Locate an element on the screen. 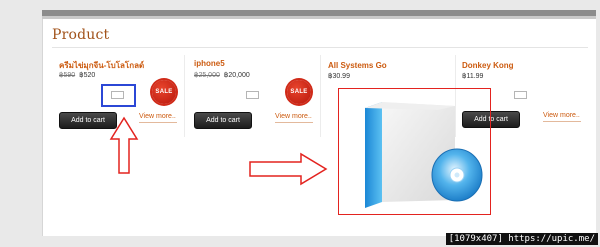 The height and width of the screenshot is (247, 600). product-price: ฿590 ฿520 is located at coordinates (77, 75).